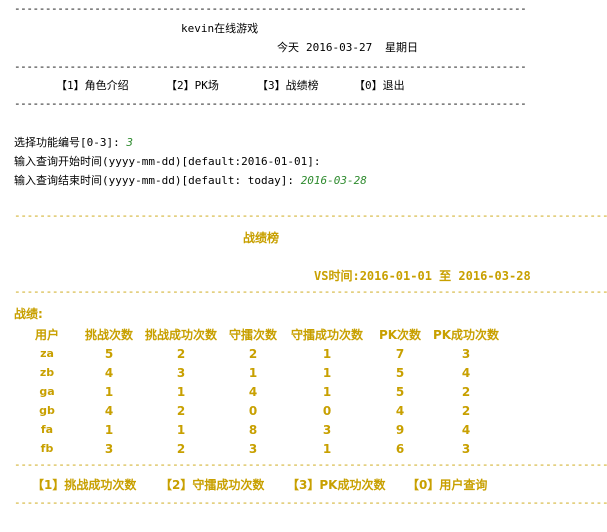 The image size is (607, 532). I want to click on menu-item-role-intro: 【1】角色介绍, so click(92, 86).